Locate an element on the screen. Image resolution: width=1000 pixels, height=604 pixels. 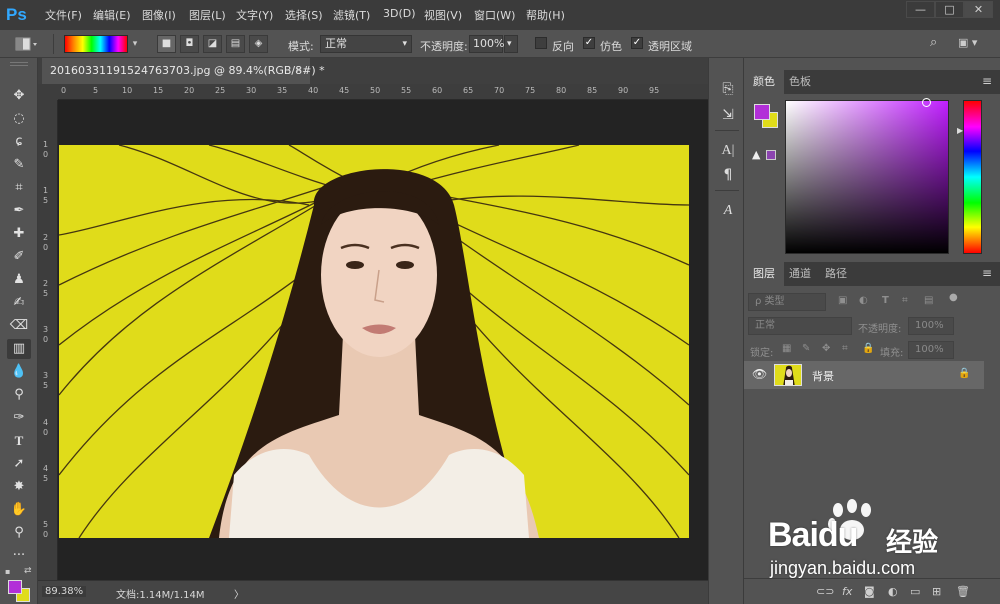
status-menu-arrow: 〉 is located at coordinates (239, 593).